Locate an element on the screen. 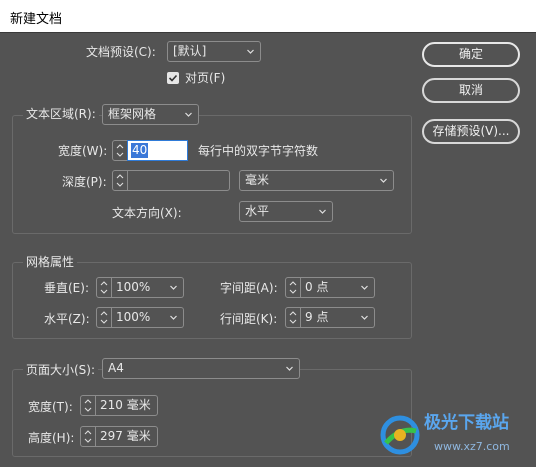 Image resolution: width=536 pixels, height=467 pixels. checkmark-icon is located at coordinates (173, 78).